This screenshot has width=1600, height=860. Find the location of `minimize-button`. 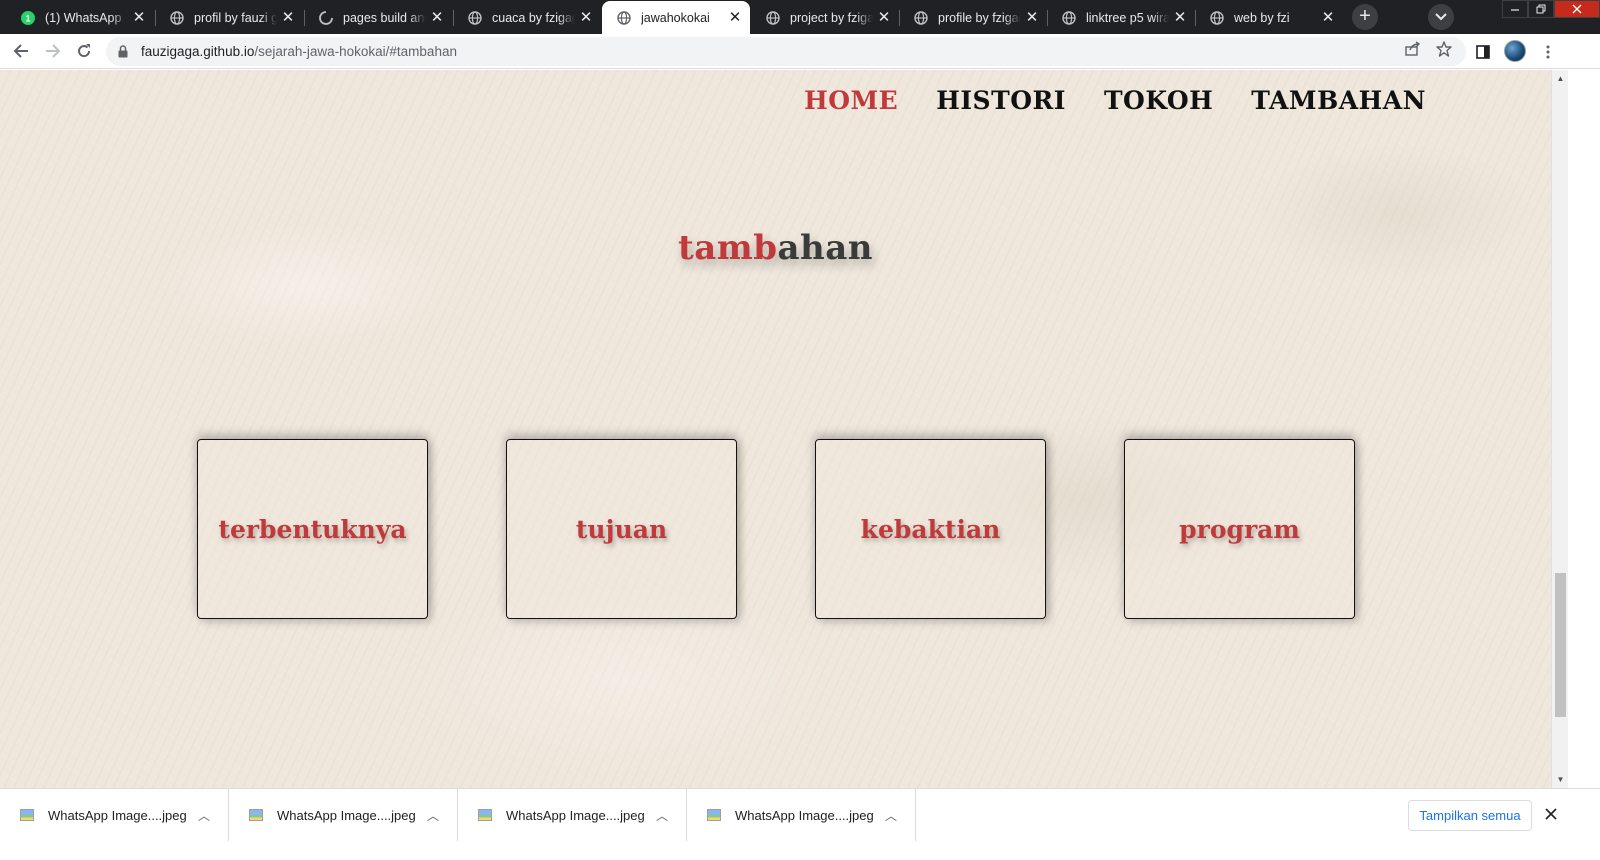

minimize-button is located at coordinates (1515, 9).